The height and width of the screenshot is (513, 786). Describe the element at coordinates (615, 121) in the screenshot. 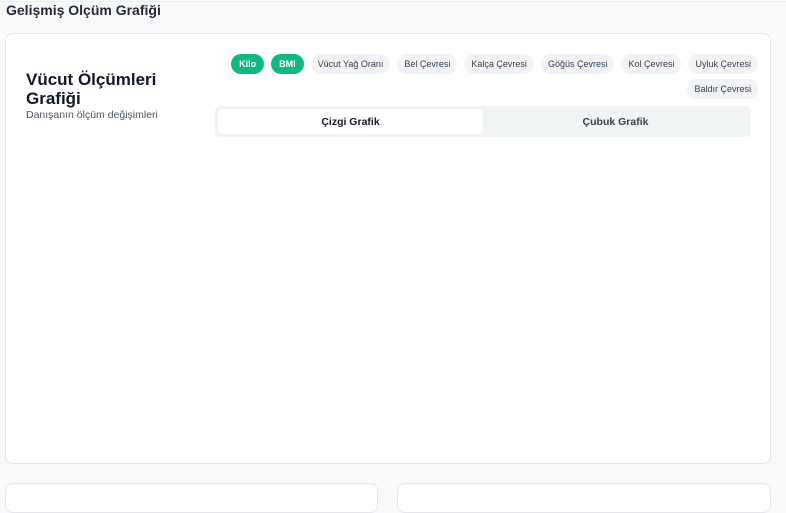

I see `tab-bar-chart: Çubuk Grafik` at that location.